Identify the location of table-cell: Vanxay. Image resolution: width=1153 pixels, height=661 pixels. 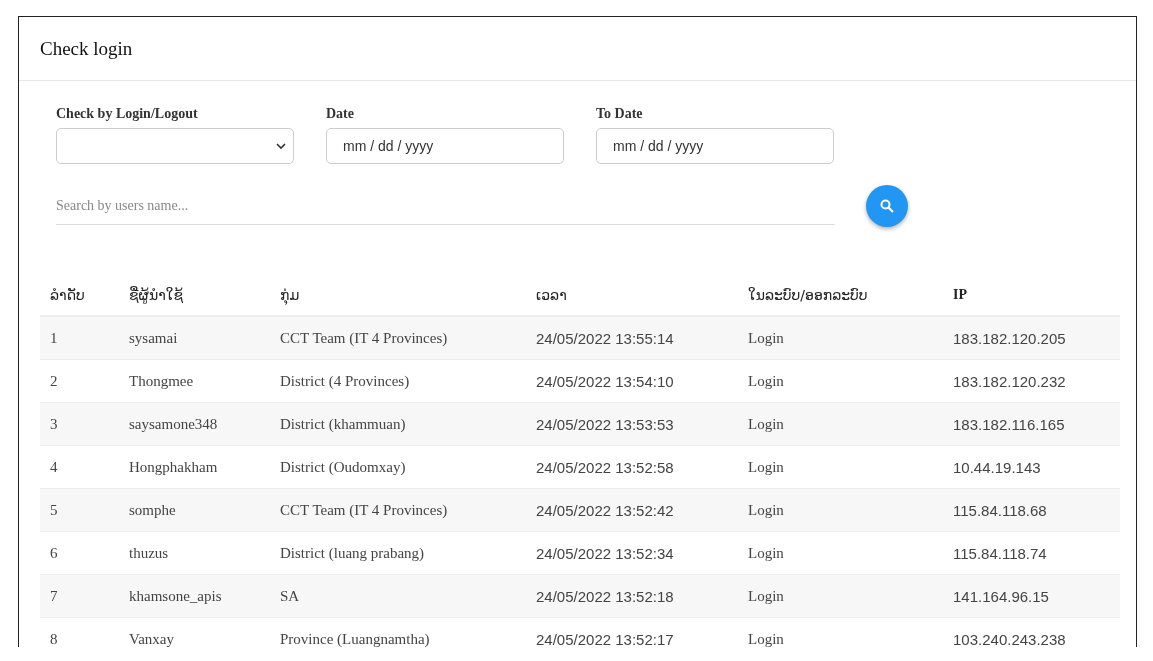
(204, 632).